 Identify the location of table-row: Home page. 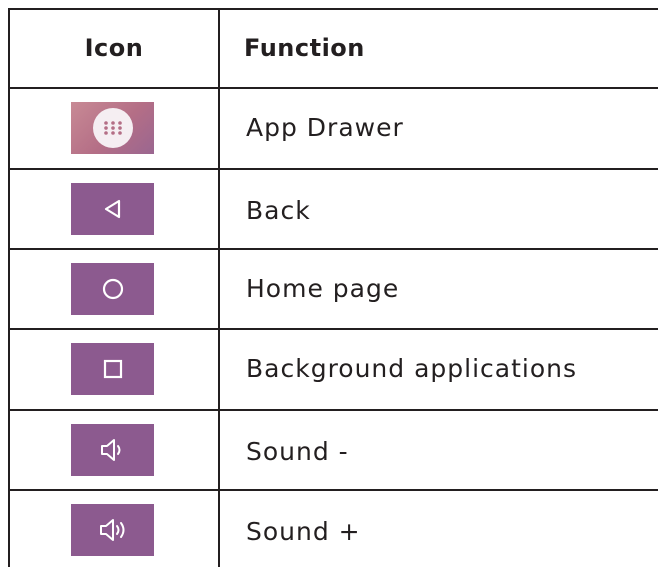
(333, 289).